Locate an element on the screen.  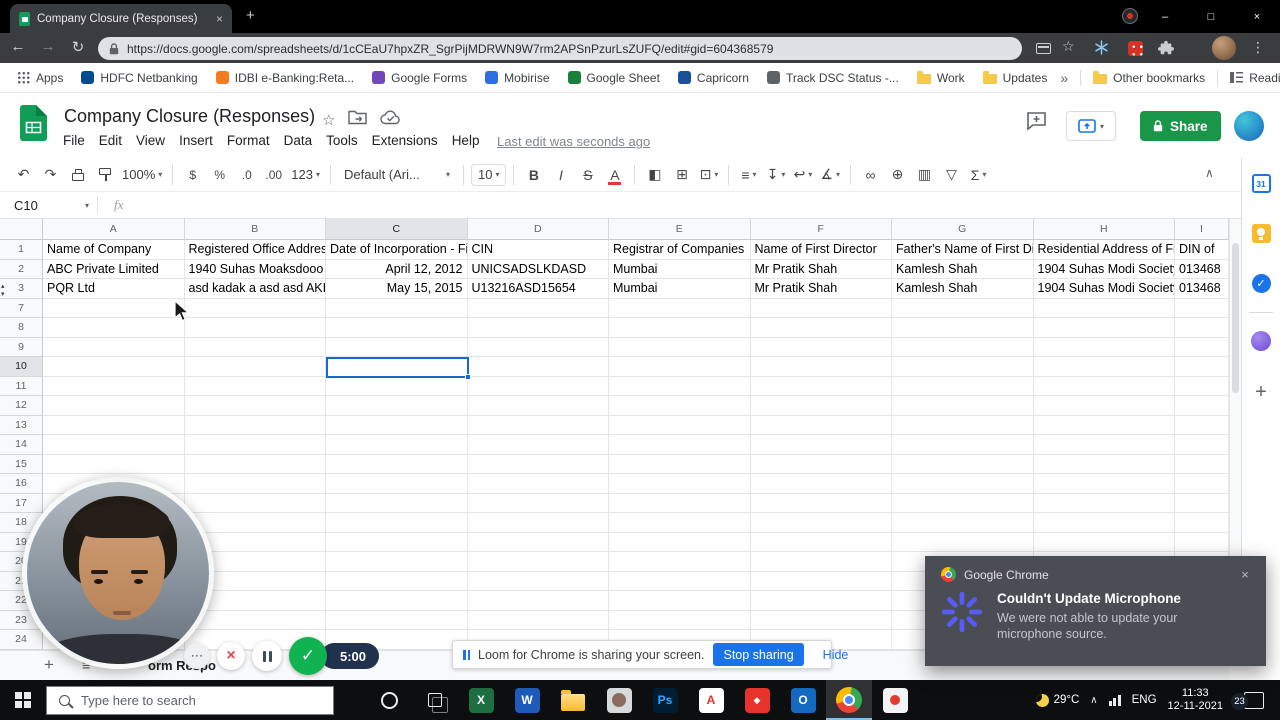
horizontal-align-icon: ≡ ▾ is located at coordinates (748, 175).